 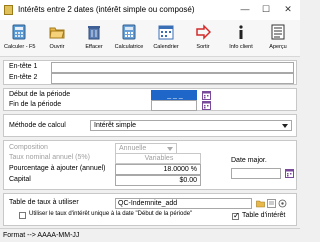 What do you see at coordinates (206, 105) in the screenshot?
I see `end-date-calendar-icon` at bounding box center [206, 105].